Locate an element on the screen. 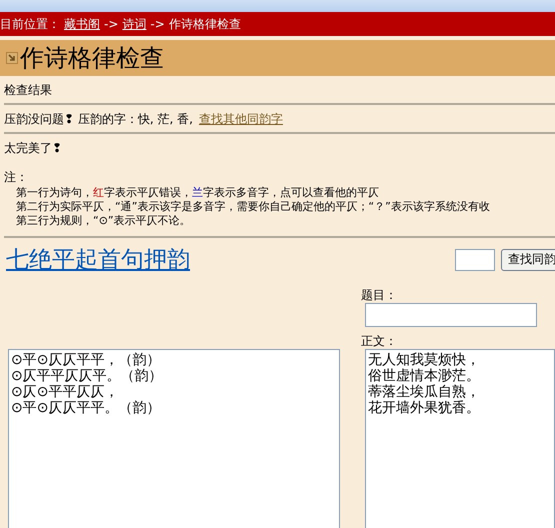 This screenshot has height=528, width=555. notes-label: 注： is located at coordinates (16, 177).